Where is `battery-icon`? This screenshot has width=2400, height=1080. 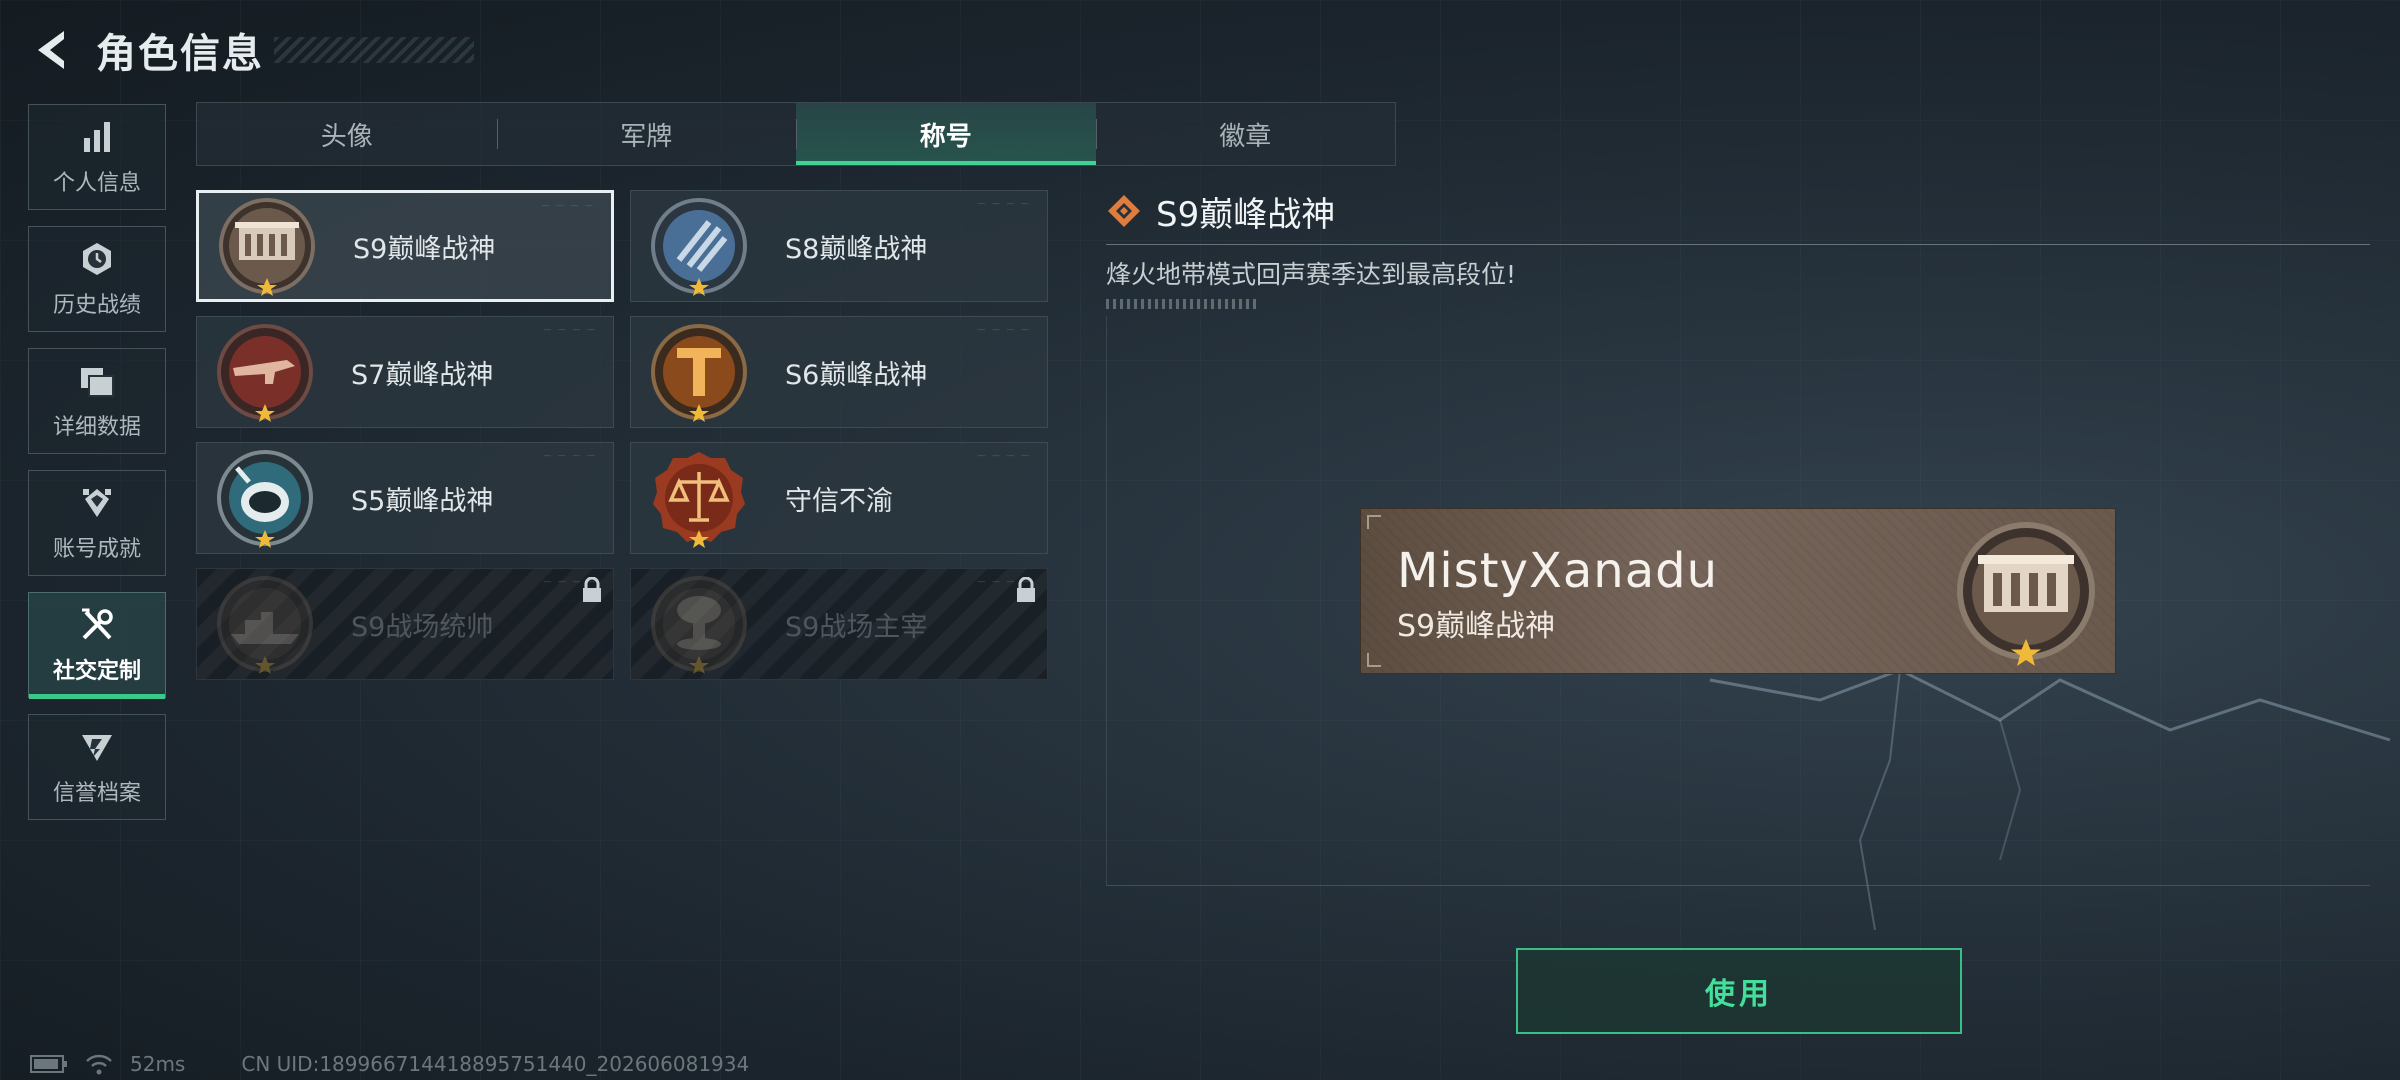 battery-icon is located at coordinates (48, 1064).